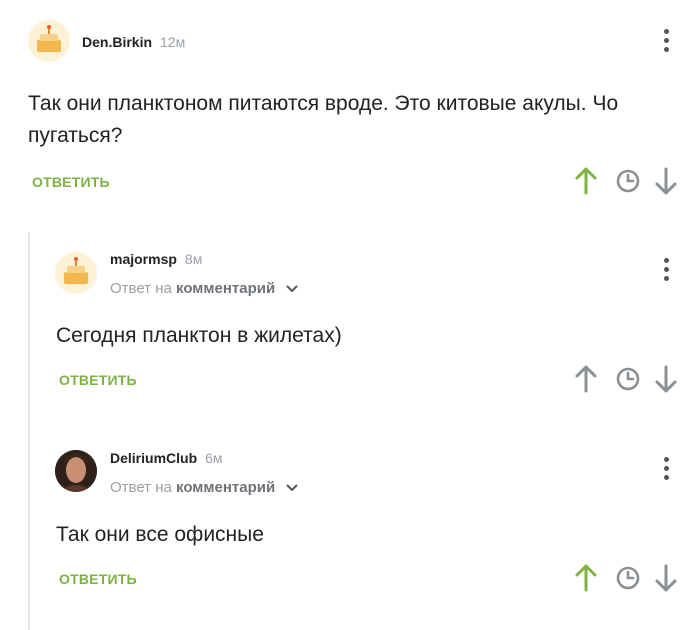 The height and width of the screenshot is (630, 700). I want to click on author-name: Den.Birkin, so click(117, 42).